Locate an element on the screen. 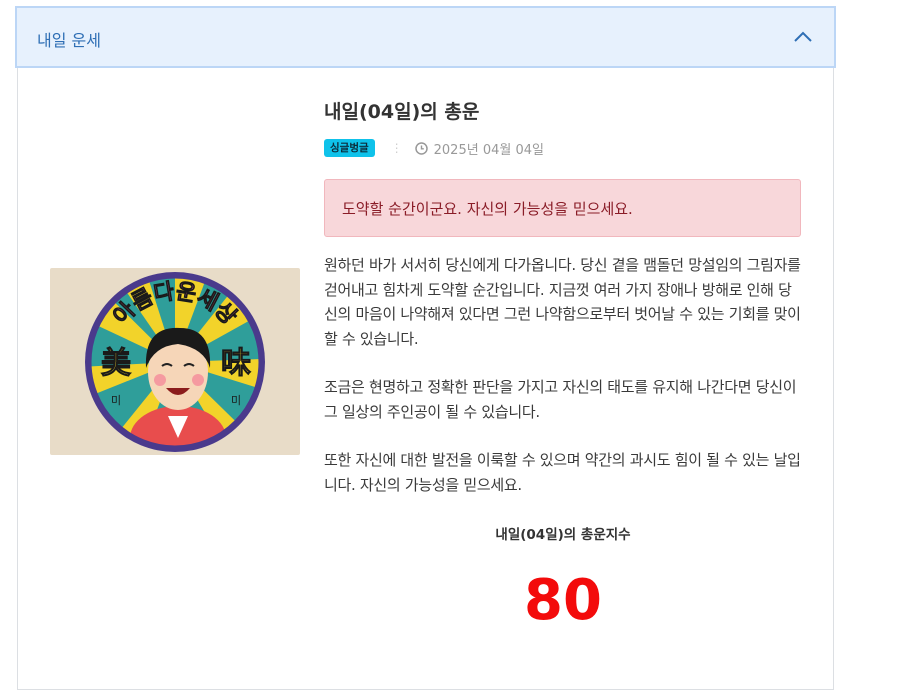 The image size is (911, 699). score-value: 80 is located at coordinates (563, 600).